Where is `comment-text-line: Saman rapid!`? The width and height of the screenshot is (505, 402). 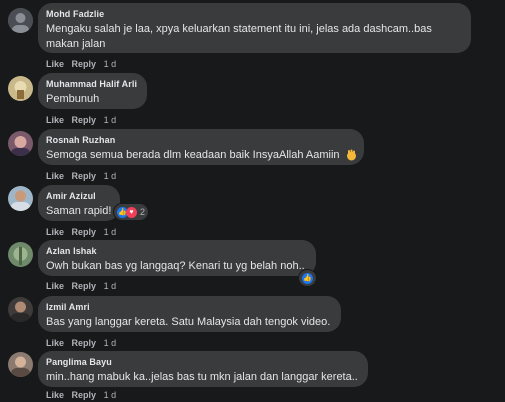
comment-text-line: Saman rapid! is located at coordinates (79, 211).